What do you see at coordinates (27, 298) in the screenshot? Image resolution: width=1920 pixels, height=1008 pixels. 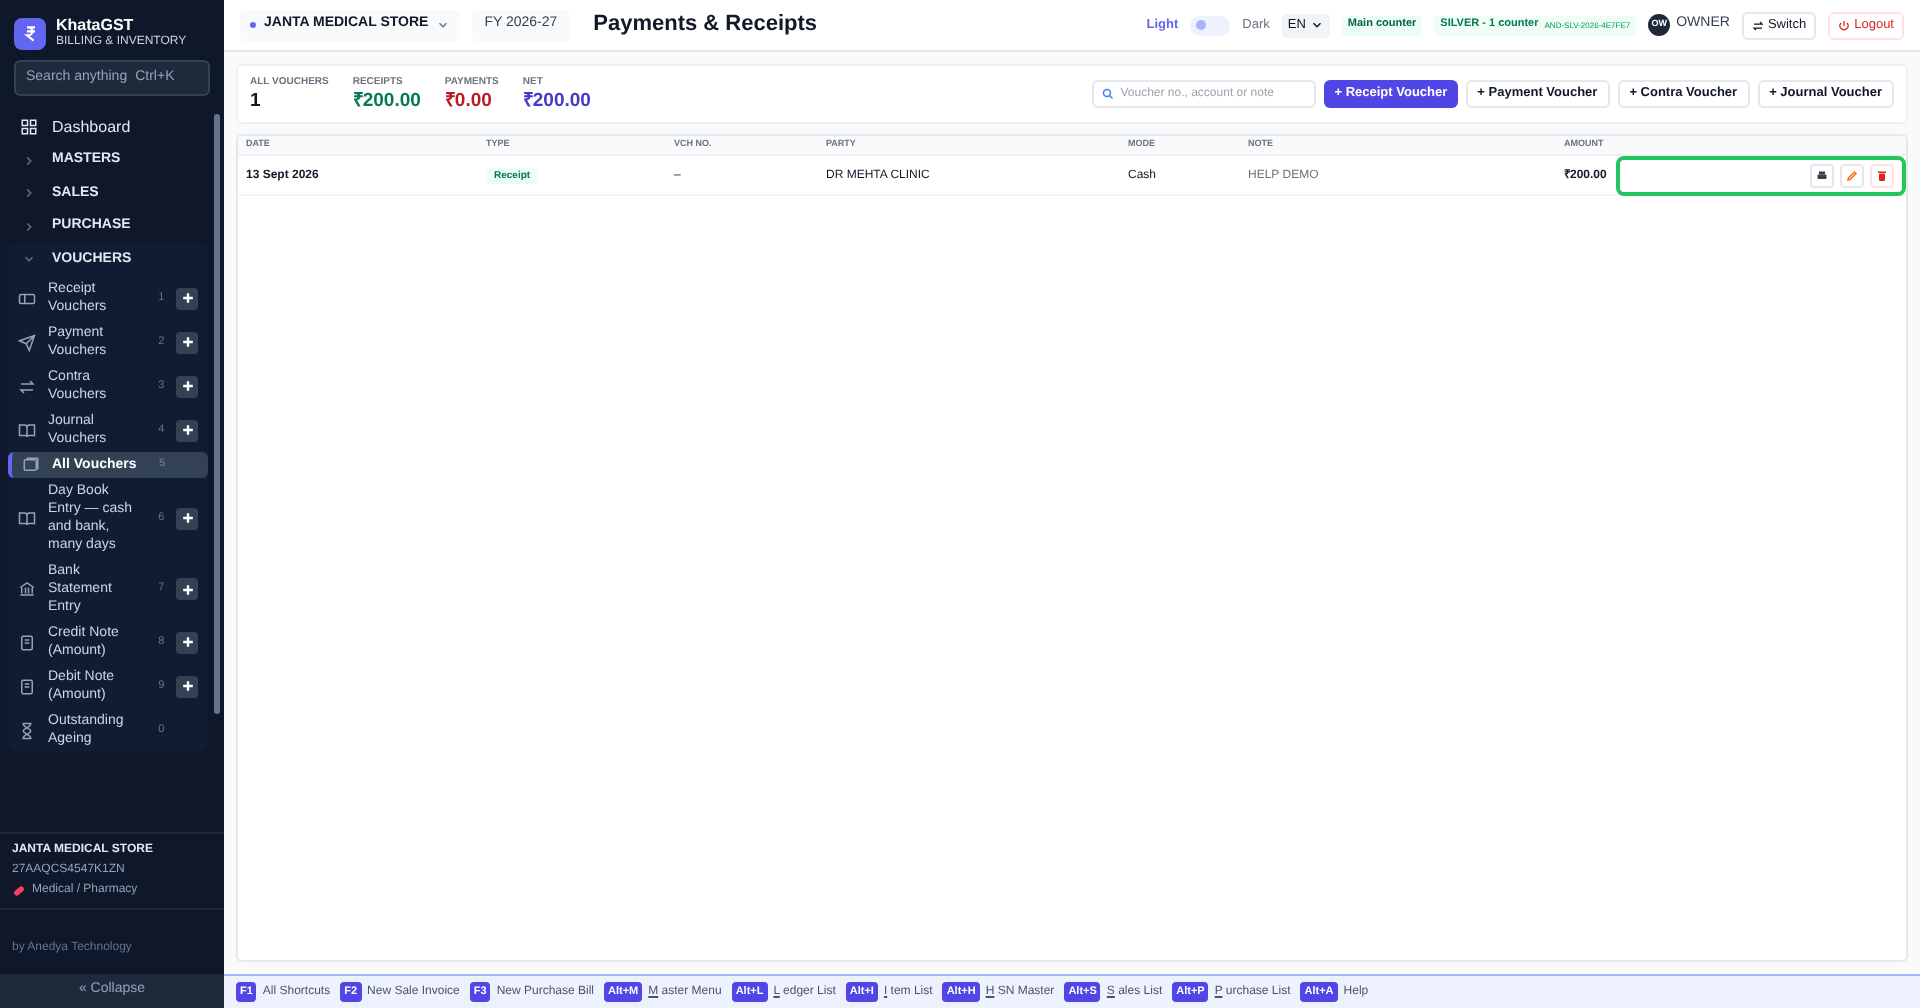 I see `ticket-icon` at bounding box center [27, 298].